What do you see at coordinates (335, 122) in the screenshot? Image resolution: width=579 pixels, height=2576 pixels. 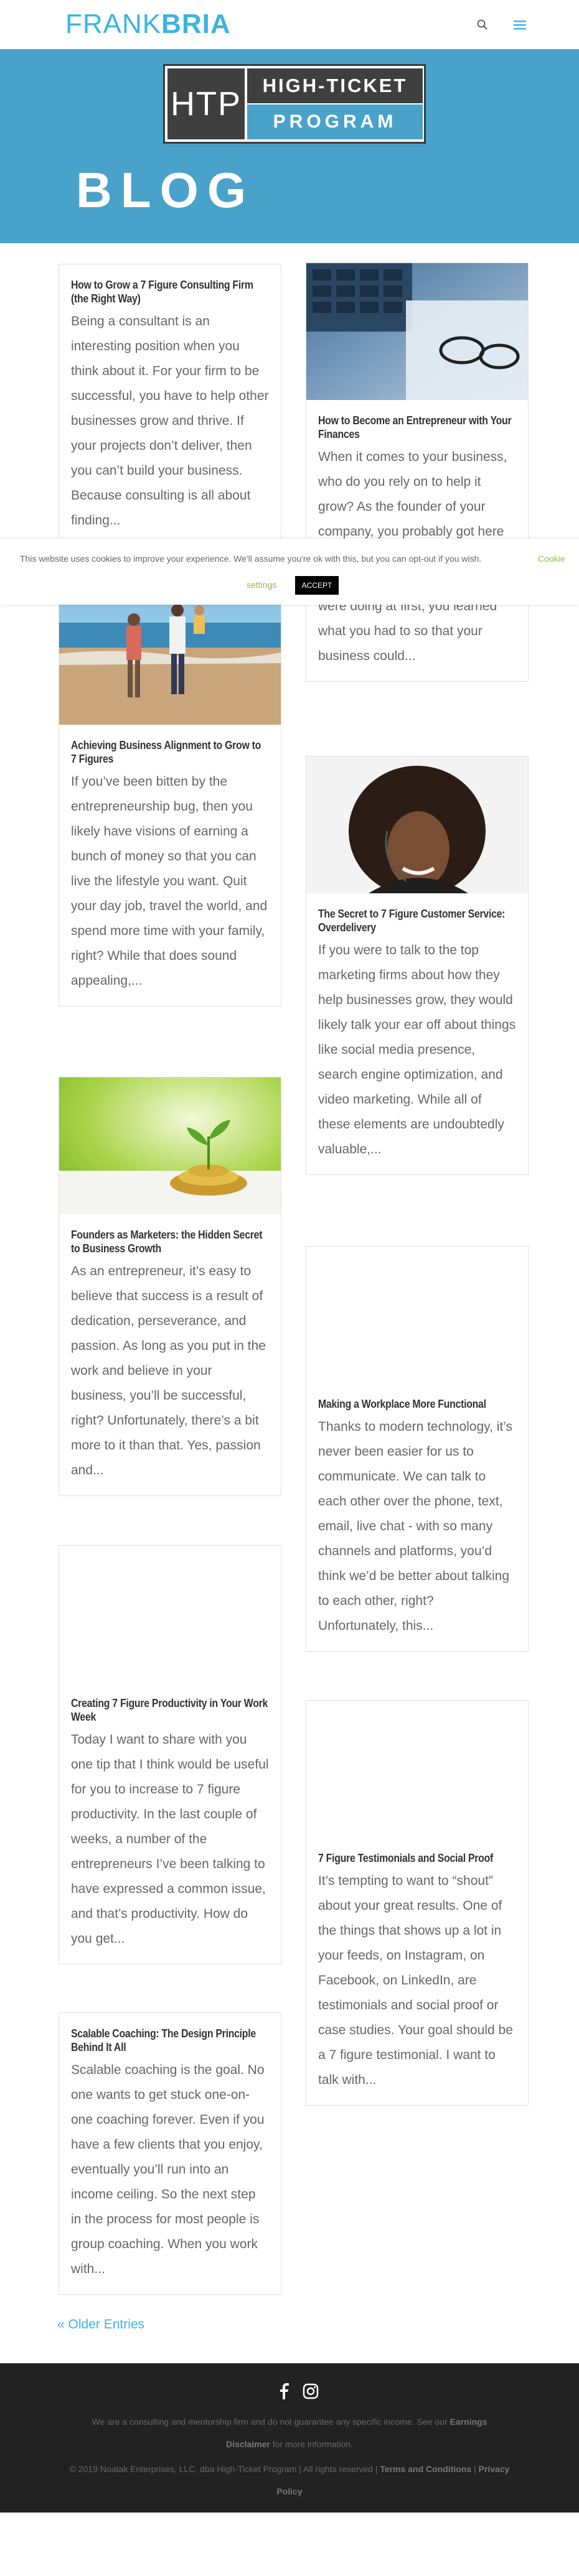 I see `htp-badge-bottom: PROGRAM` at bounding box center [335, 122].